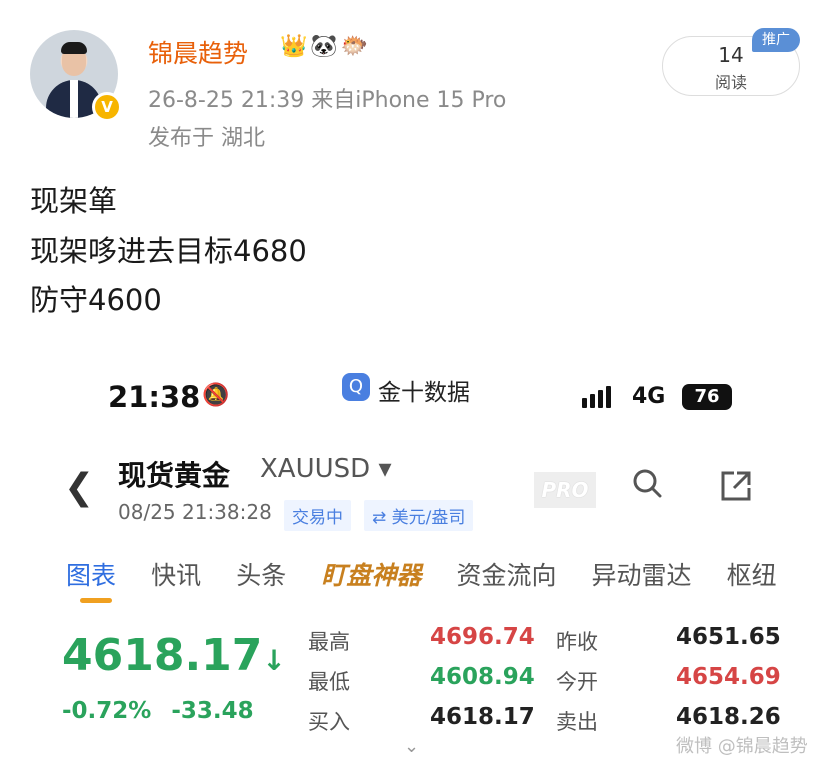 The height and width of the screenshot is (779, 829). What do you see at coordinates (742, 746) in the screenshot?
I see `watermark: 微博 @锦晨趋势` at bounding box center [742, 746].